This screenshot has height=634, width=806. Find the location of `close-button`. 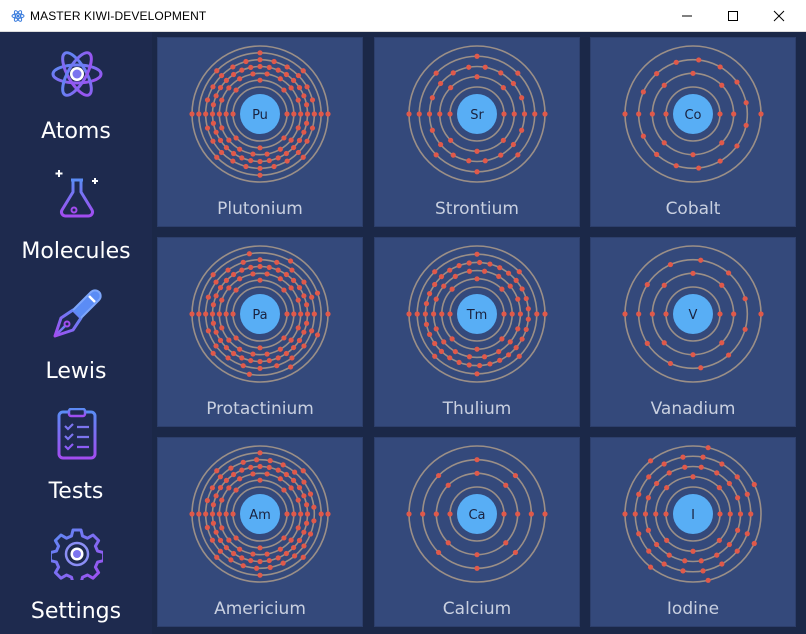

close-button is located at coordinates (779, 16).